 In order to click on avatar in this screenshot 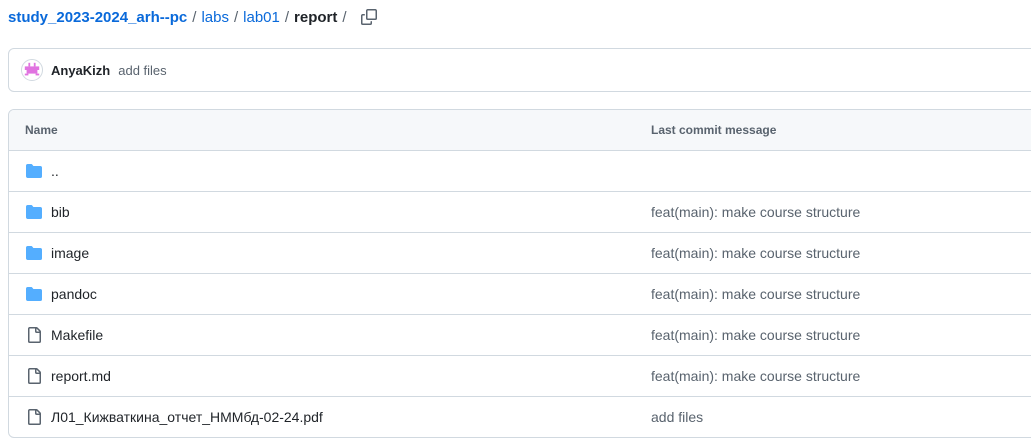, I will do `click(32, 70)`.